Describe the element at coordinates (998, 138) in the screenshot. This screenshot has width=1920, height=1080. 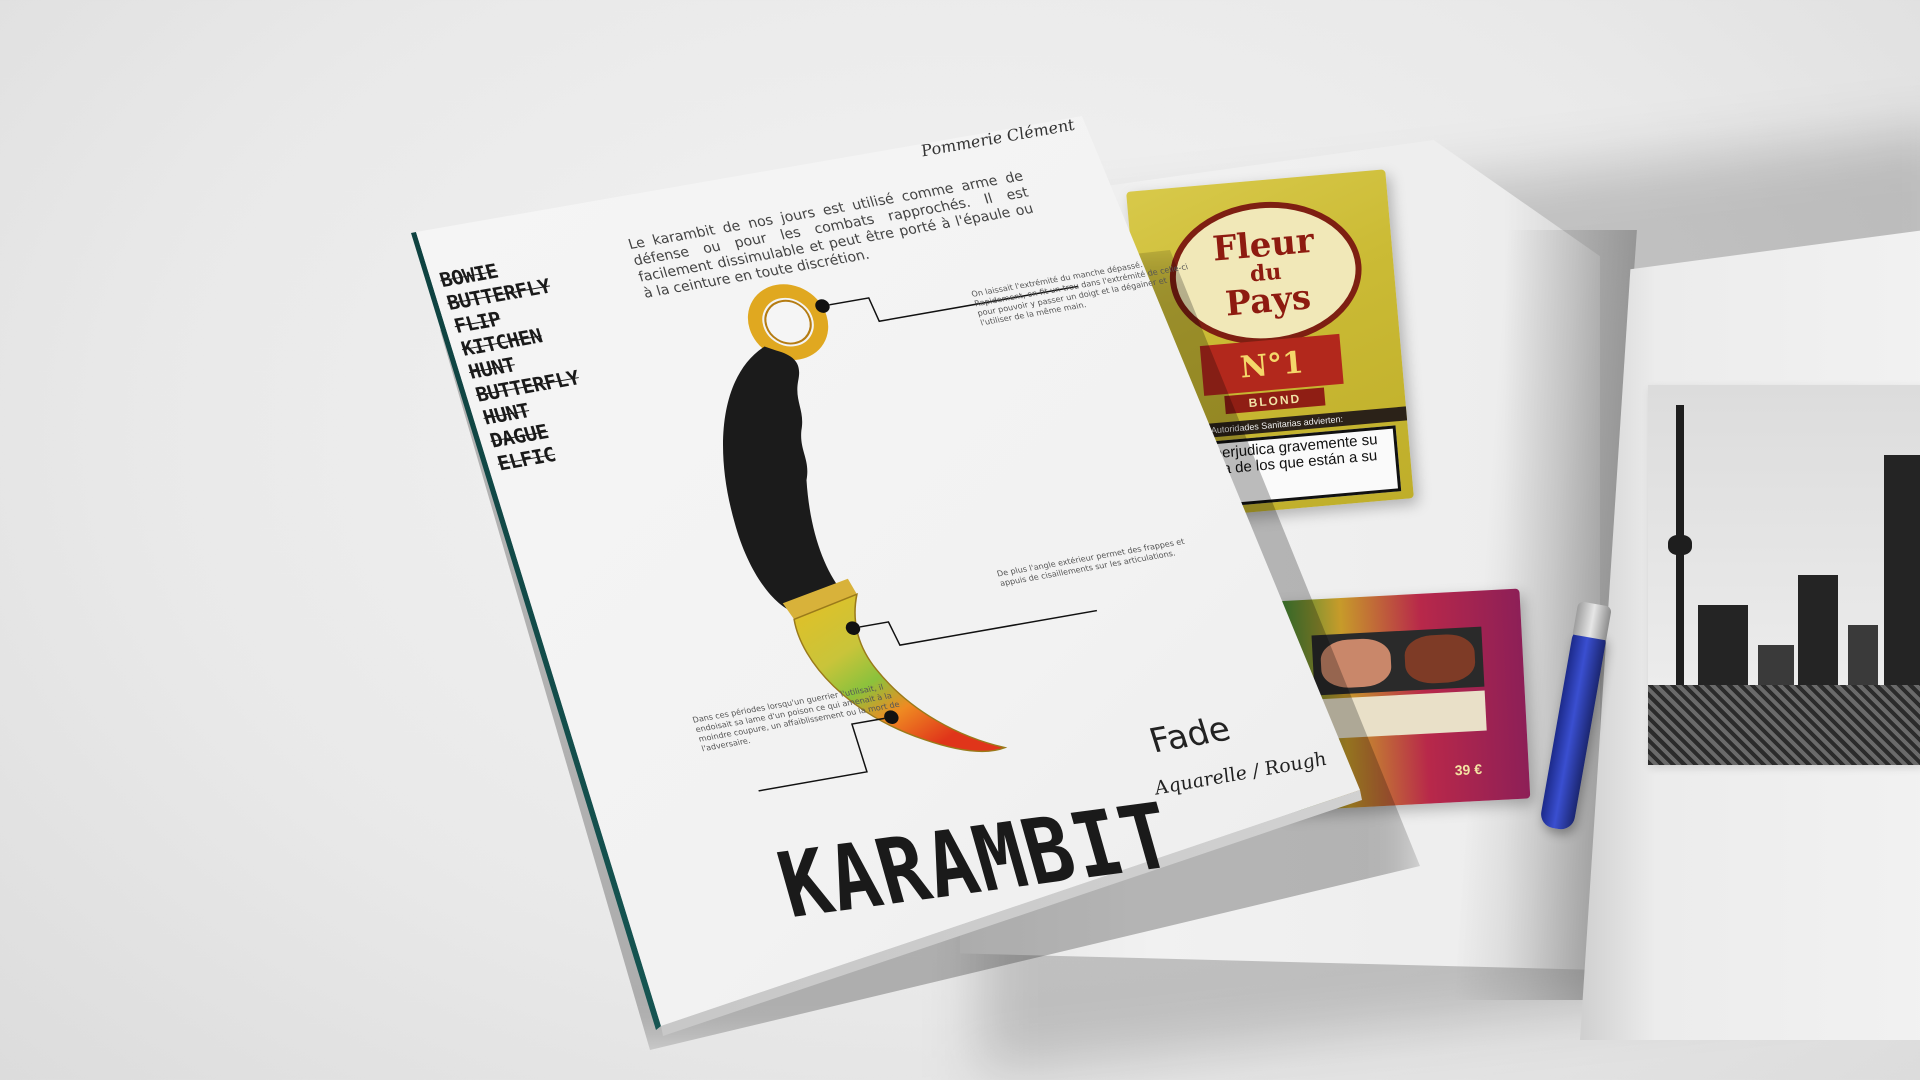
I see `cover-author: Pommerie Clément` at that location.